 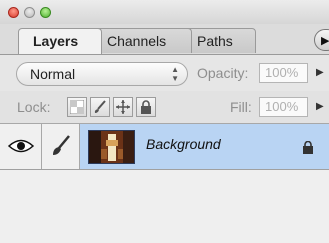 I want to click on flyout-arrow-icon: ▶, so click(x=325, y=41).